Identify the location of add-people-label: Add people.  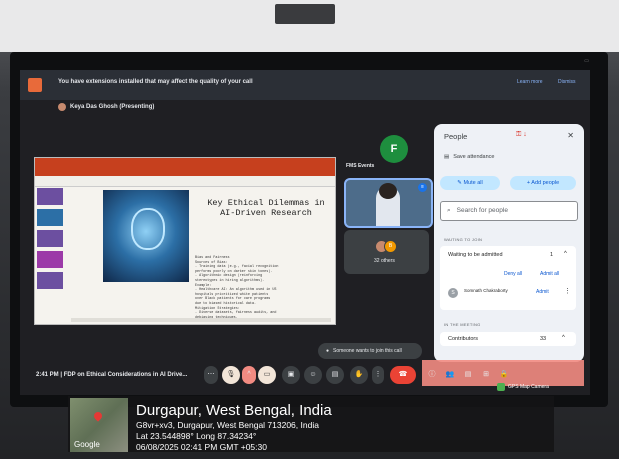
(545, 183).